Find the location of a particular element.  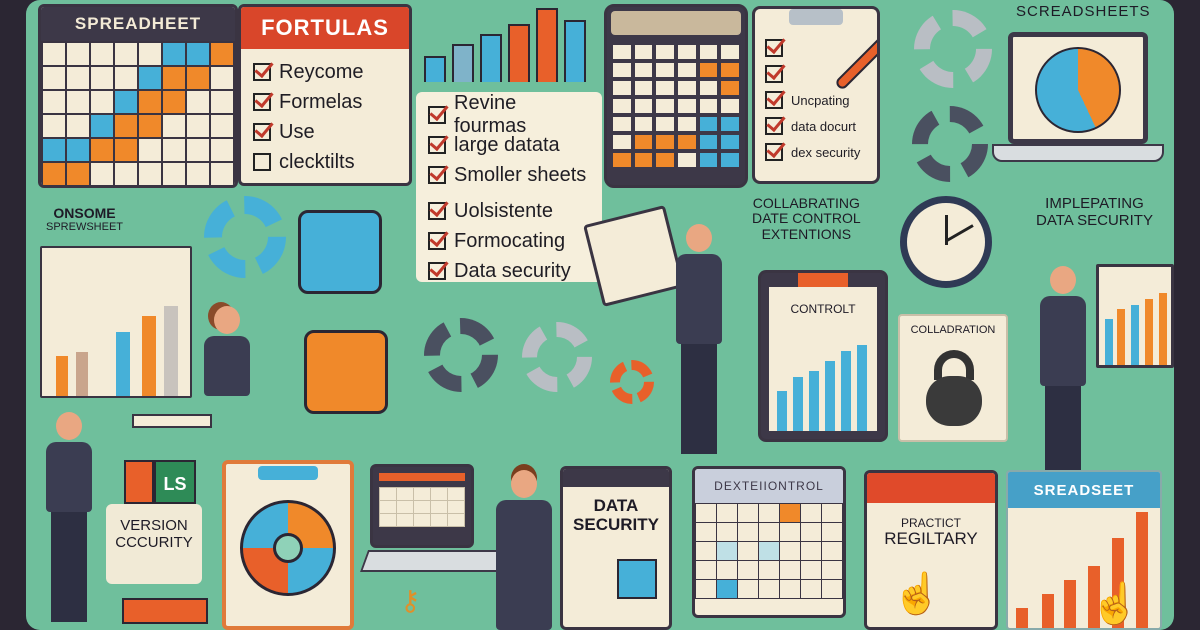

checklist-item: Reycome is located at coordinates (325, 72).